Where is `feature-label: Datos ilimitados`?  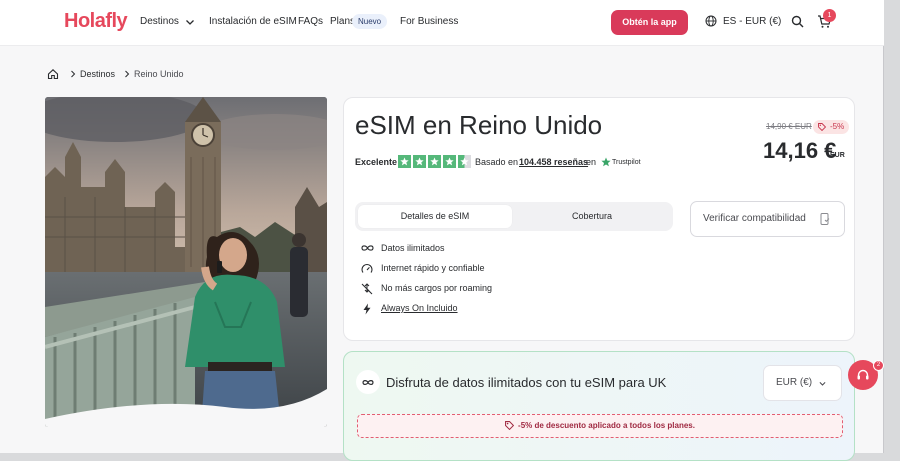
feature-label: Datos ilimitados is located at coordinates (413, 248).